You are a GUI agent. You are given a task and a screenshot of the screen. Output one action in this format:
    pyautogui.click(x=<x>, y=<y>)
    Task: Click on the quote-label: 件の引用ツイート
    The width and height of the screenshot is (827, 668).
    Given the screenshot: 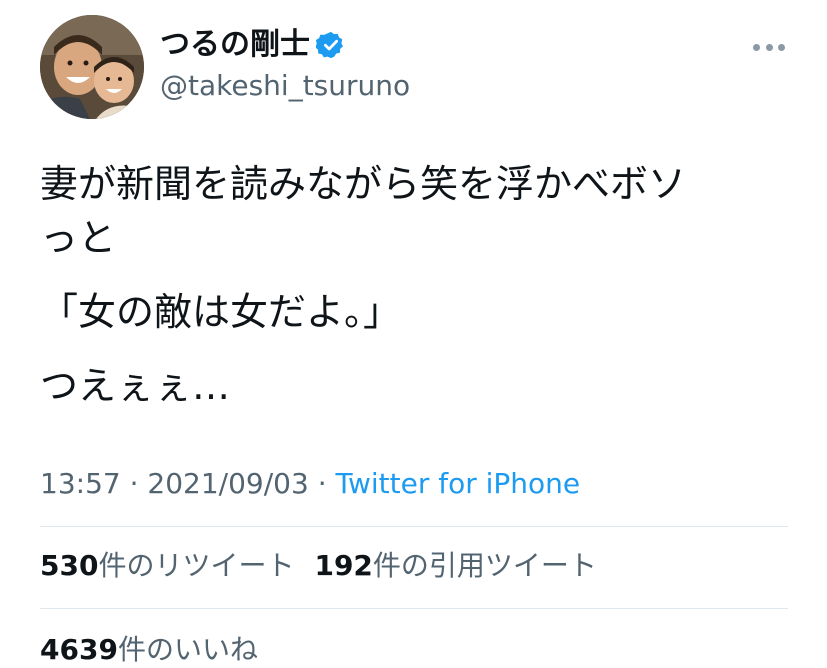 What is the action you would take?
    pyautogui.click(x=484, y=565)
    